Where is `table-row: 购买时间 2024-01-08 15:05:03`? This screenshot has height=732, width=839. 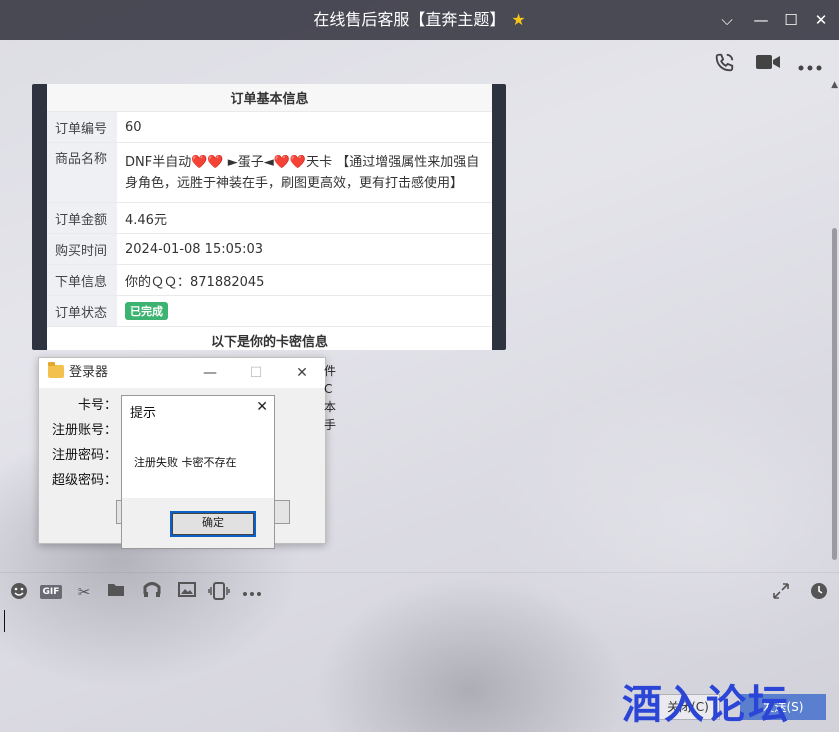 table-row: 购买时间 2024-01-08 15:05:03 is located at coordinates (269, 249).